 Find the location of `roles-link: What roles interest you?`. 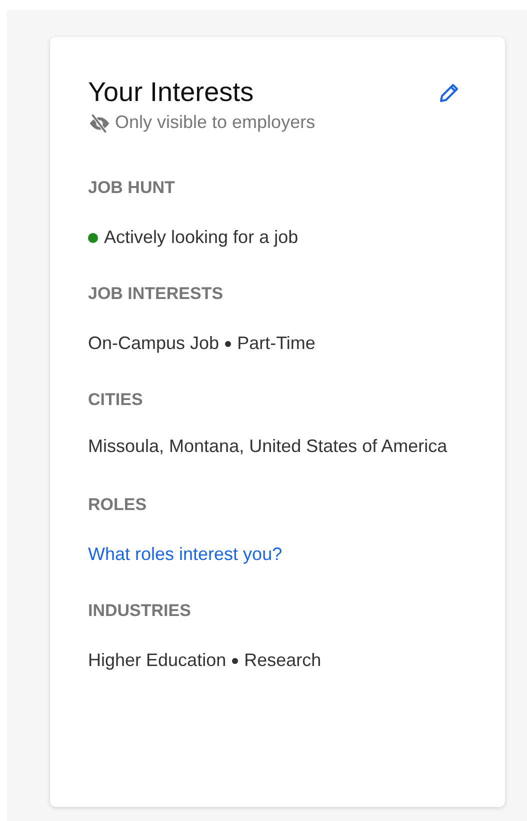

roles-link: What roles interest you? is located at coordinates (274, 554).